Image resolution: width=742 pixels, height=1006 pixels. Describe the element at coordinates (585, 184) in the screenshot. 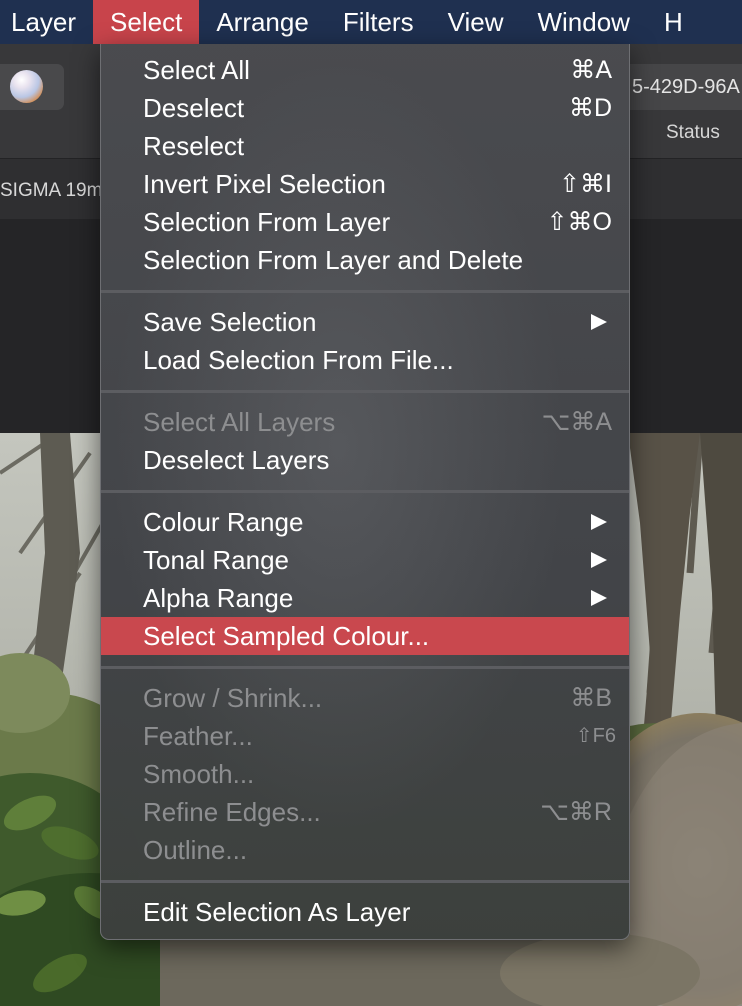

I see `menu-item-shortcut: ⇧⌘I` at that location.